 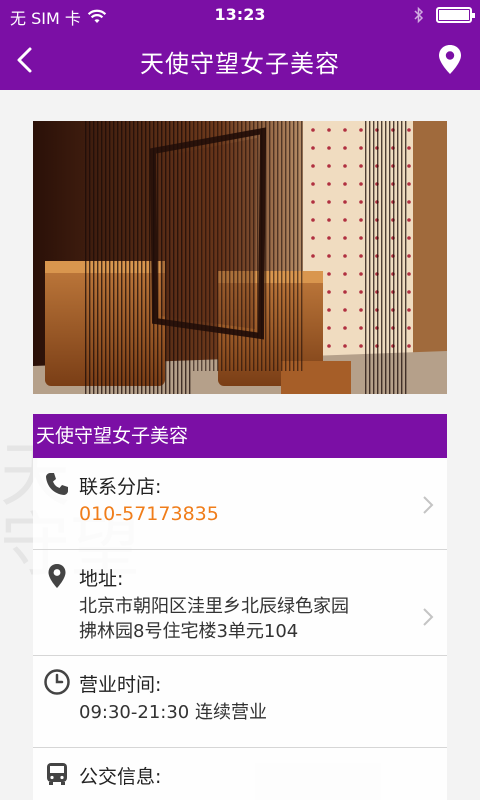 What do you see at coordinates (120, 685) in the screenshot?
I see `hours-label: 营业时间:` at bounding box center [120, 685].